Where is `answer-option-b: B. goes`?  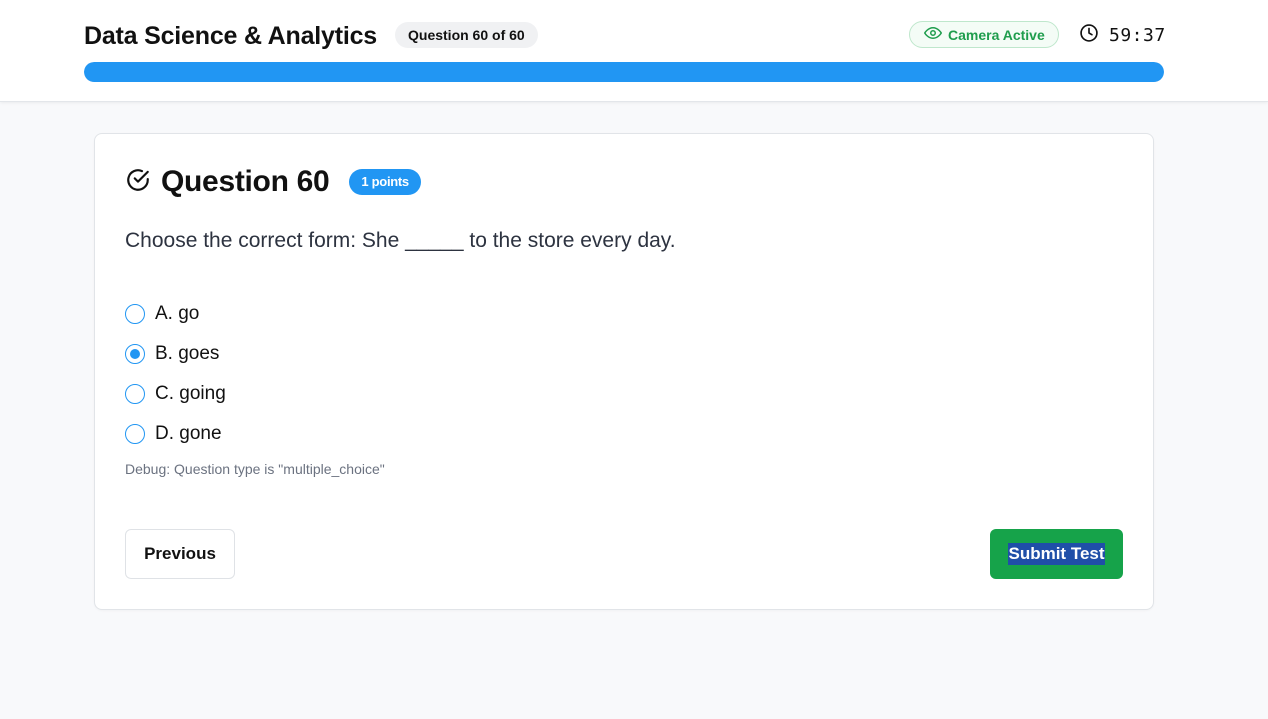
answer-option-b: B. goes is located at coordinates (175, 354).